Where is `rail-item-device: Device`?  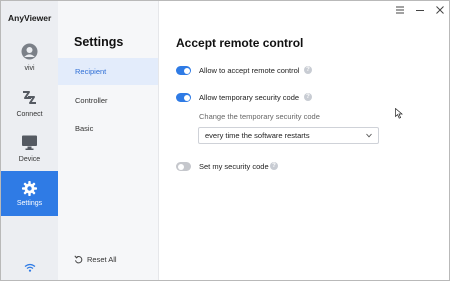
rail-item-device: Device is located at coordinates (29, 155).